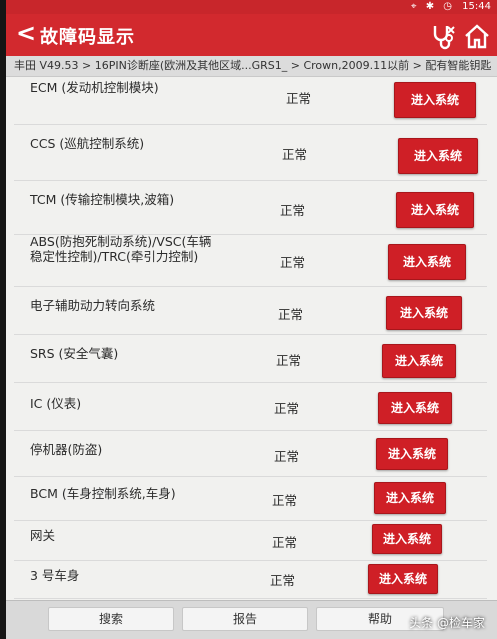 Image resolution: width=497 pixels, height=639 pixels. What do you see at coordinates (250, 358) in the screenshot?
I see `system-row: SRS (安全气囊) 正常 进入系统` at bounding box center [250, 358].